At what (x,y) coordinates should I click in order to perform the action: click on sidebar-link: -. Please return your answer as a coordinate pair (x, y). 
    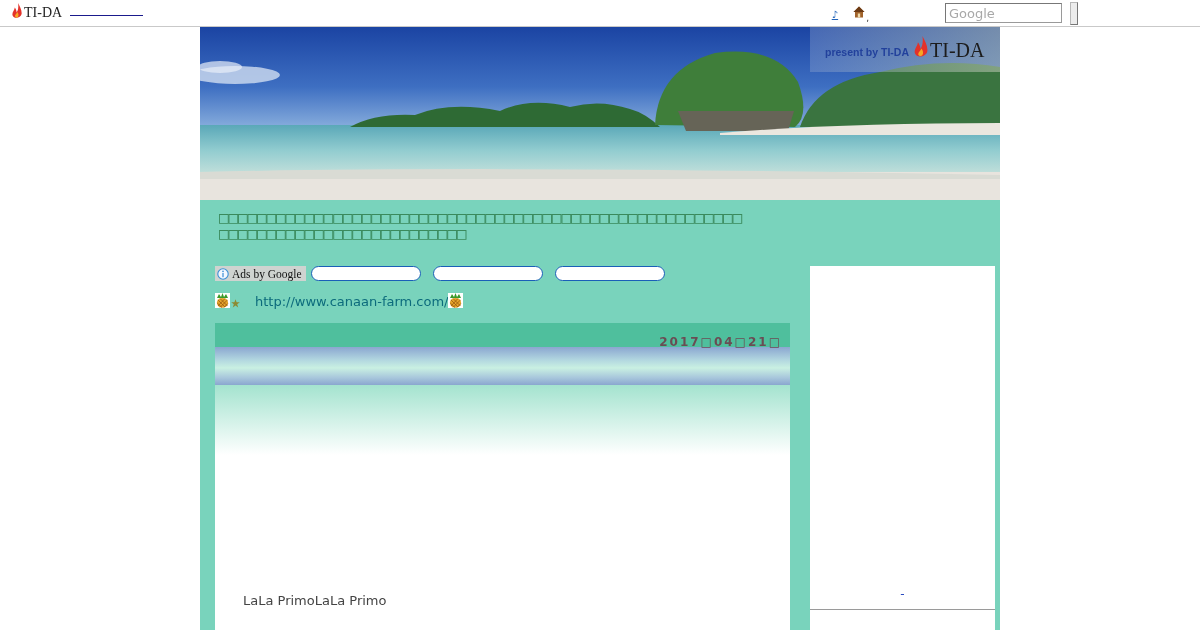
    Looking at the image, I should click on (902, 594).